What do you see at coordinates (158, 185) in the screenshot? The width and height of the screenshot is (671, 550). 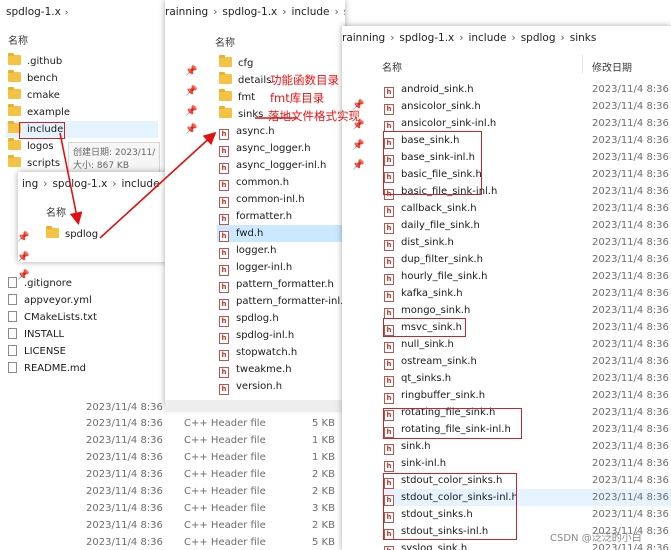 I see `arrow-spdlog-to-sinks` at bounding box center [158, 185].